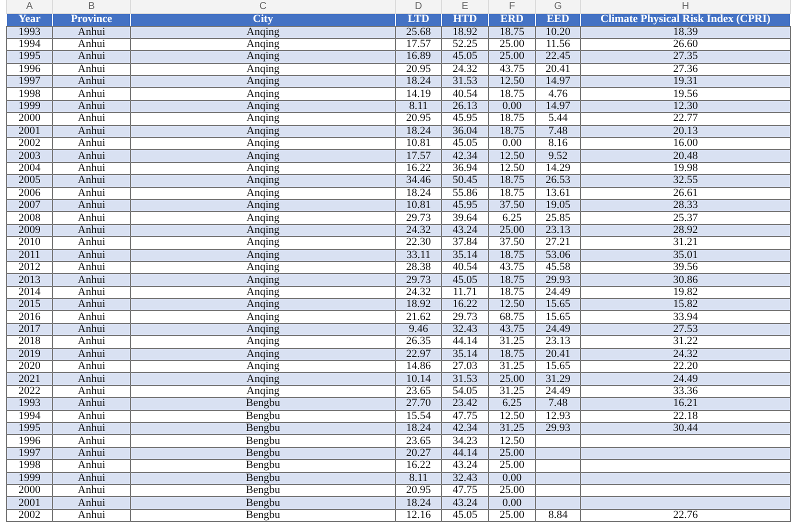 The width and height of the screenshot is (800, 526). What do you see at coordinates (419, 503) in the screenshot?
I see `table-cell: 18.24` at bounding box center [419, 503].